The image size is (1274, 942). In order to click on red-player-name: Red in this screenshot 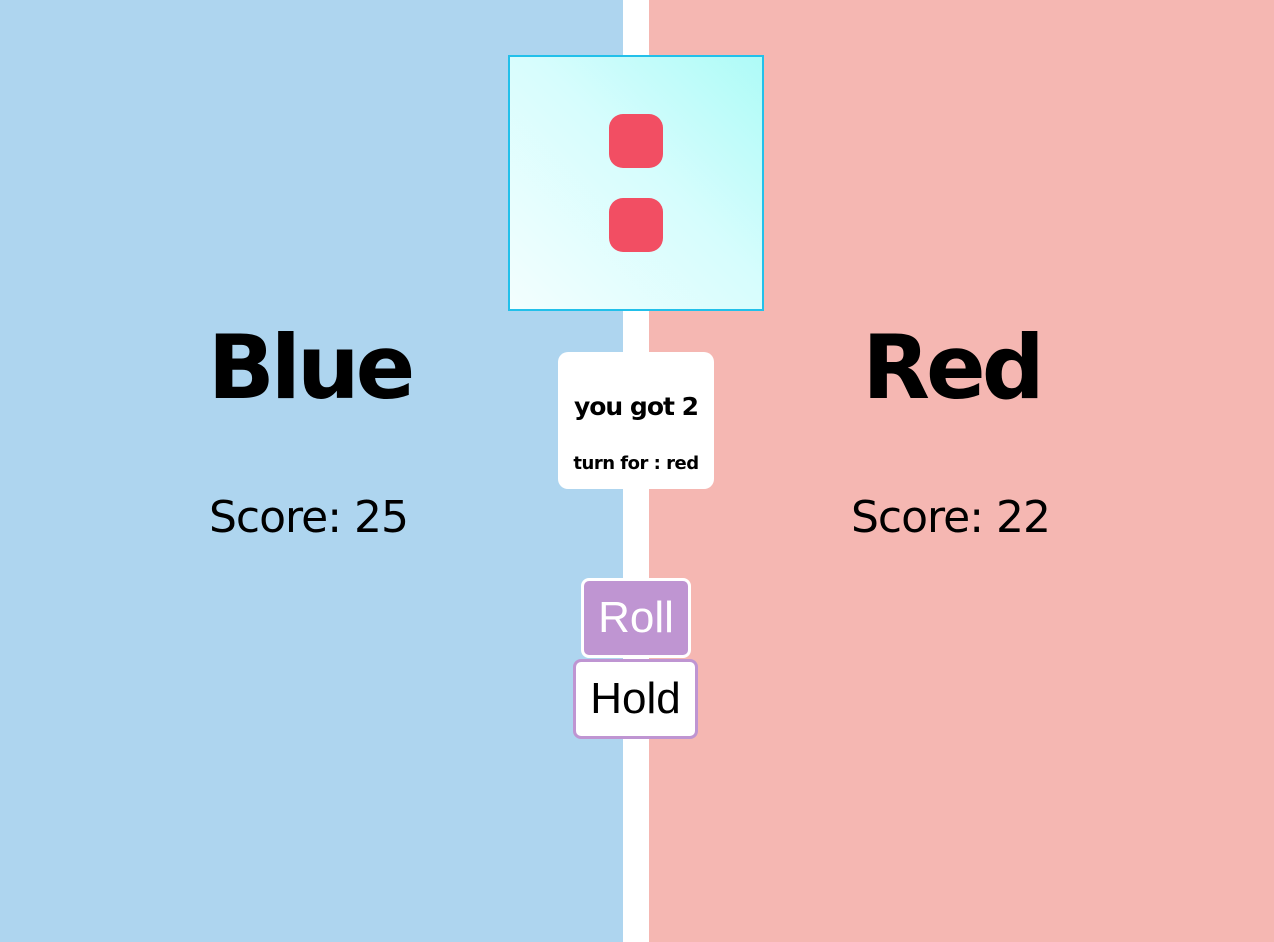, I will do `click(953, 367)`.